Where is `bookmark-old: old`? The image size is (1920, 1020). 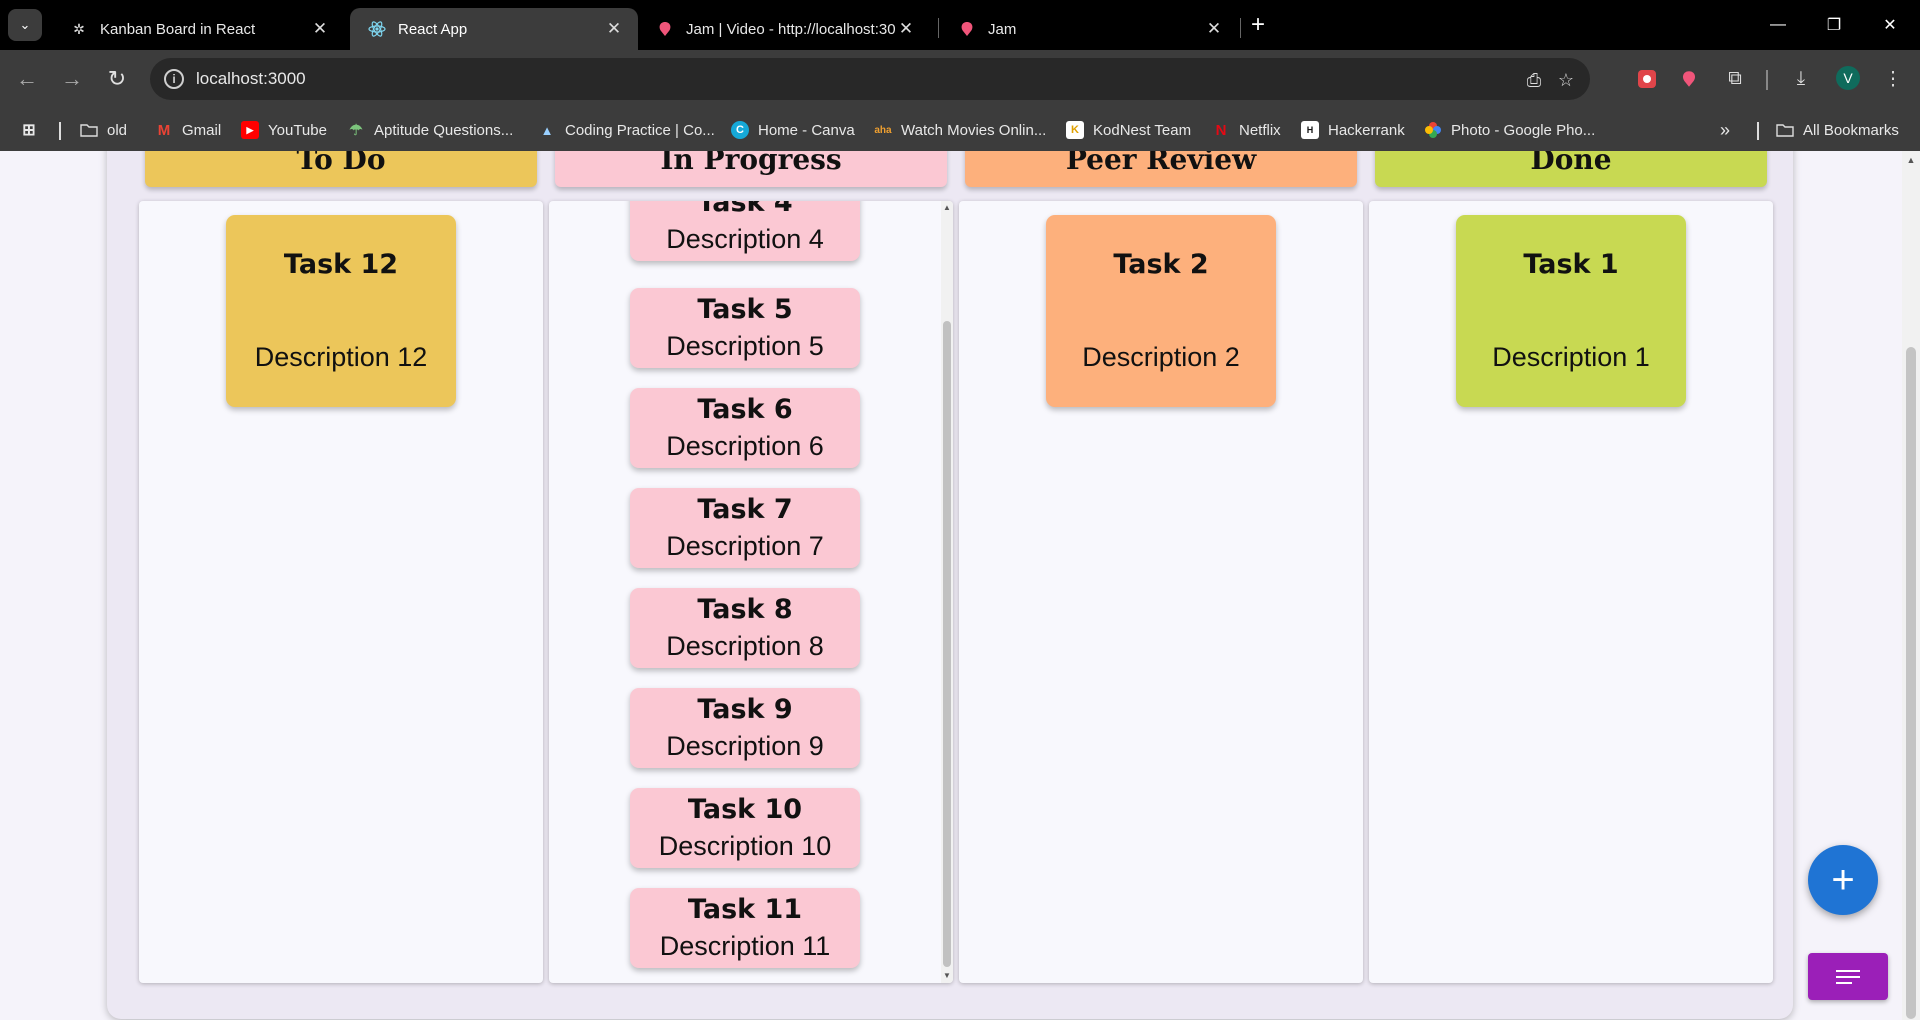
bookmark-old: old is located at coordinates (103, 130).